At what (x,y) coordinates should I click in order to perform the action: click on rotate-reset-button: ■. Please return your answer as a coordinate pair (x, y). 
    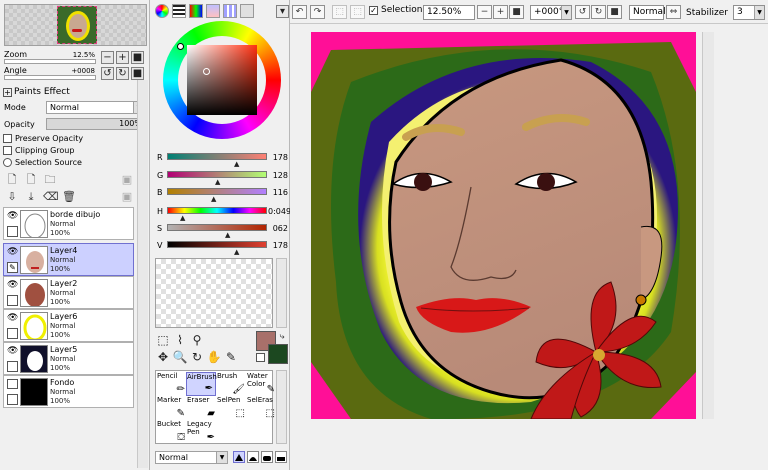
    Looking at the image, I should click on (137, 73).